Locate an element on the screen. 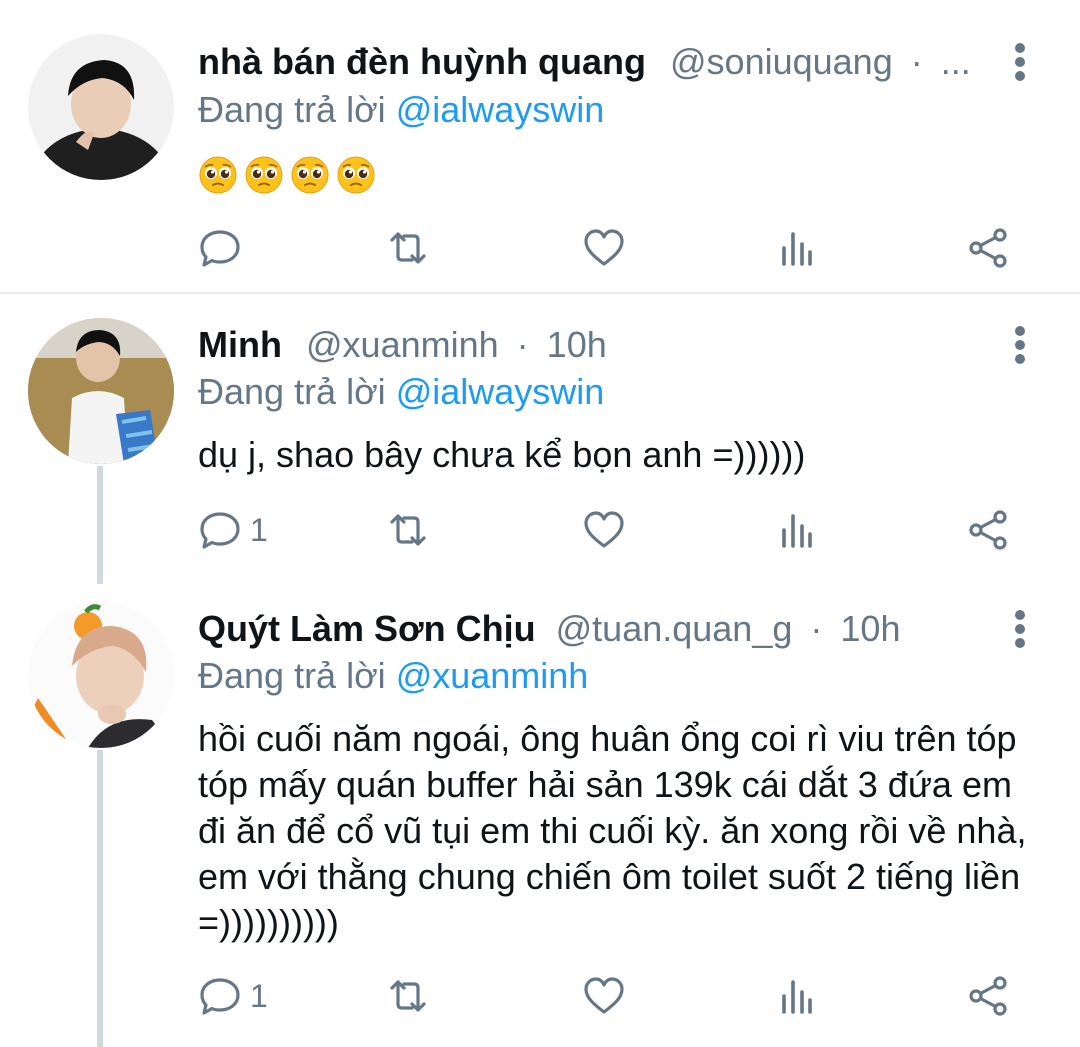 The image size is (1080, 1047). user-handle: @tuan.quan_g is located at coordinates (674, 628).